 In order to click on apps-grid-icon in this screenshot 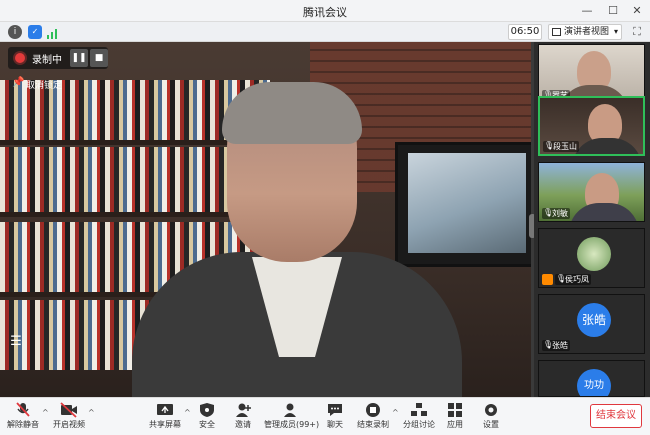, I will do `click(455, 410)`.